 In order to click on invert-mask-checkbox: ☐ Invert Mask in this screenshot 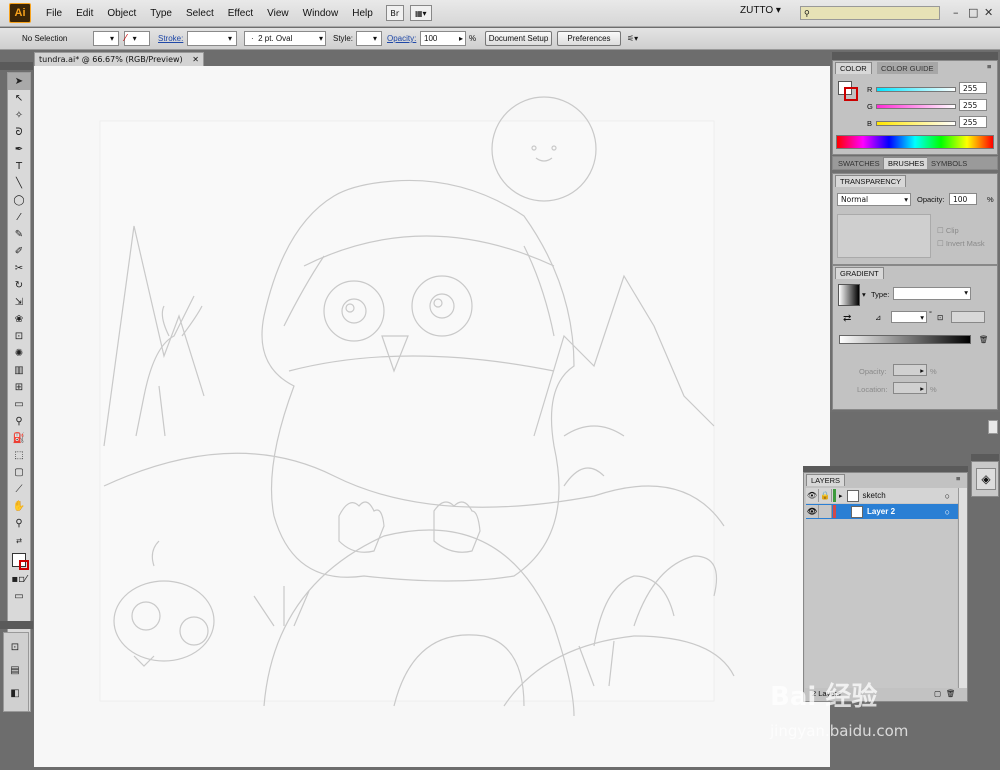, I will do `click(961, 243)`.